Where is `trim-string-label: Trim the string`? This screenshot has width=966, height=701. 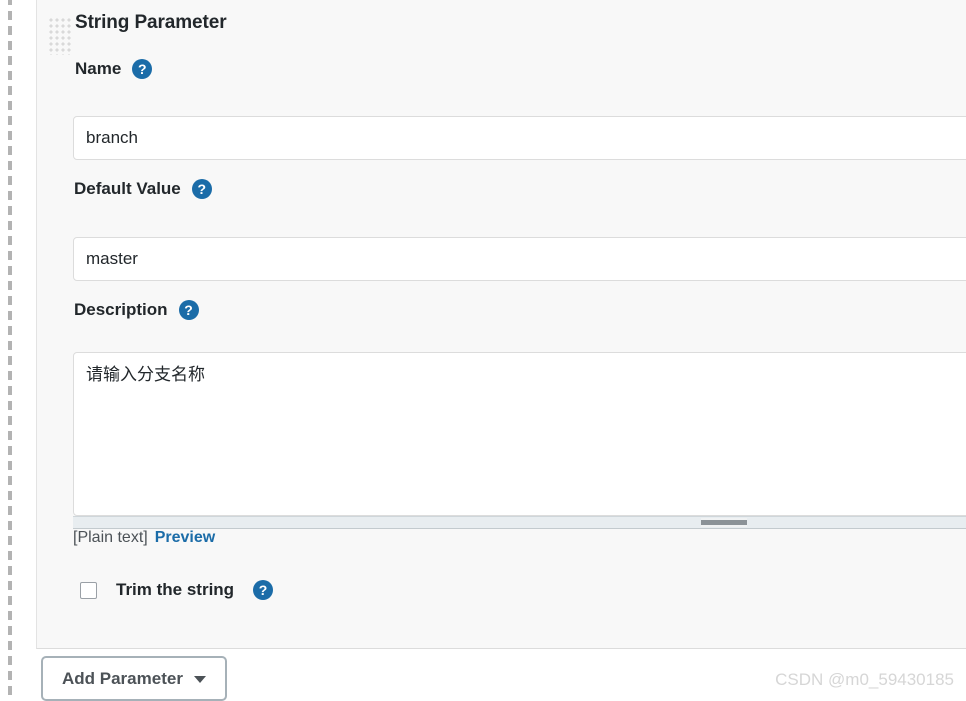 trim-string-label: Trim the string is located at coordinates (175, 589).